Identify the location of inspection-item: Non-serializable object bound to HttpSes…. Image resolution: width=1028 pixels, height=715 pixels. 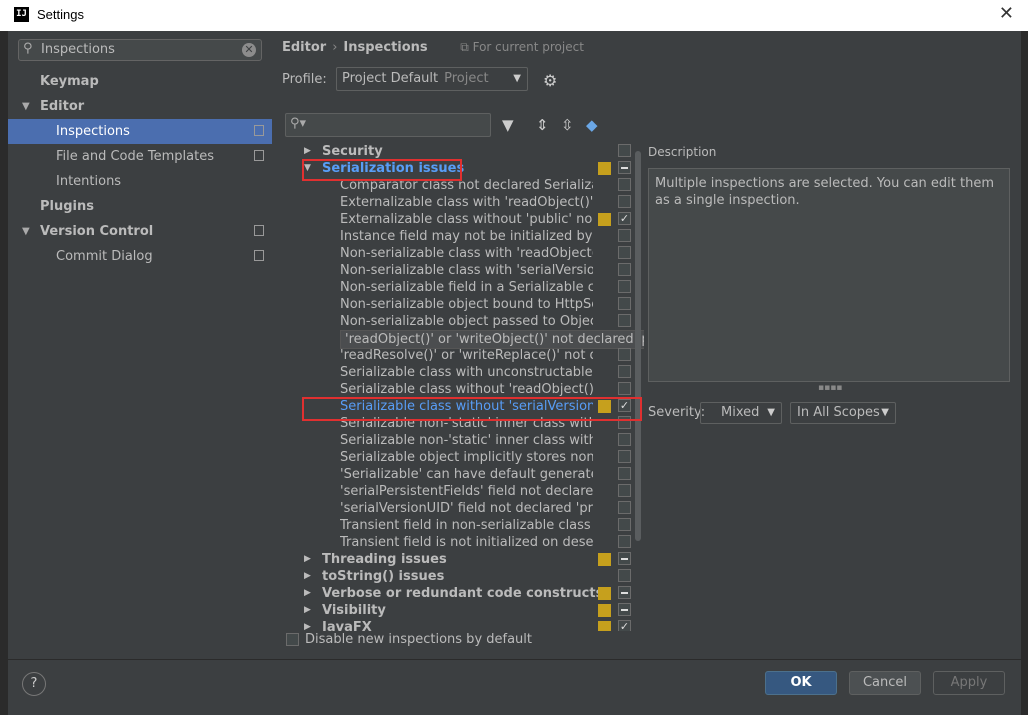
(465, 304).